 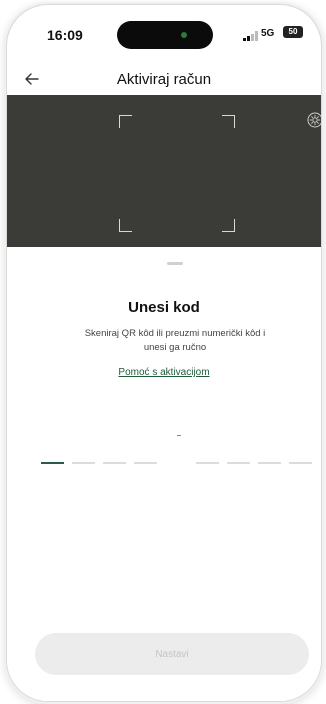 I want to click on scan-frame-corner-top-right, so click(x=228, y=121).